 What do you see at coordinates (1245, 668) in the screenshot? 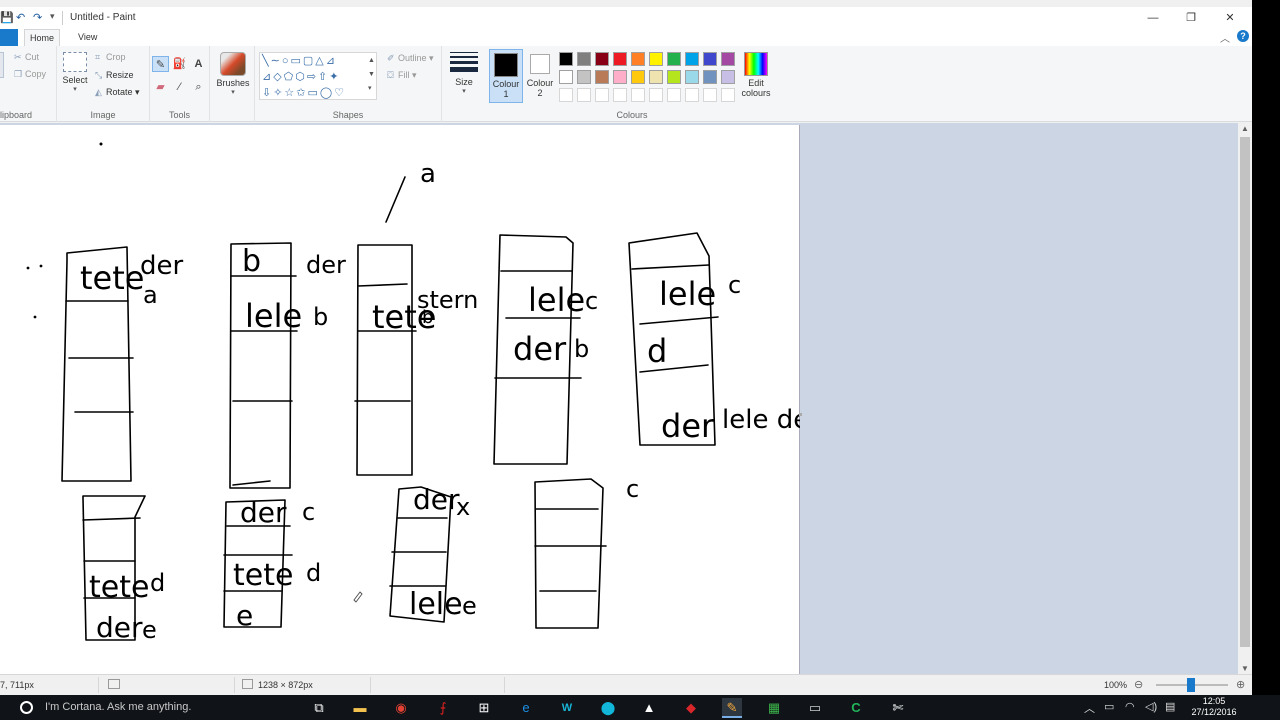
I see `scroll-down-icon: ▼` at bounding box center [1245, 668].